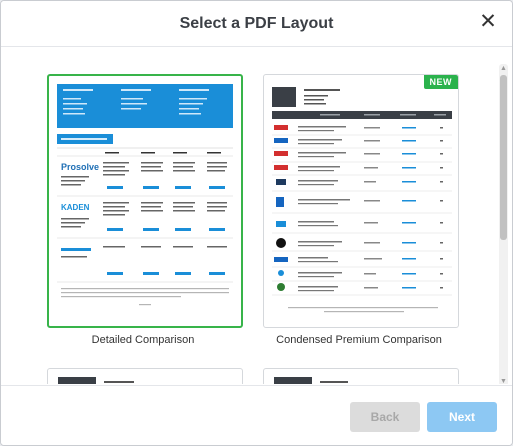 Image resolution: width=513 pixels, height=446 pixels. I want to click on vertical-scrollbar: ▲ ▼, so click(503, 224).